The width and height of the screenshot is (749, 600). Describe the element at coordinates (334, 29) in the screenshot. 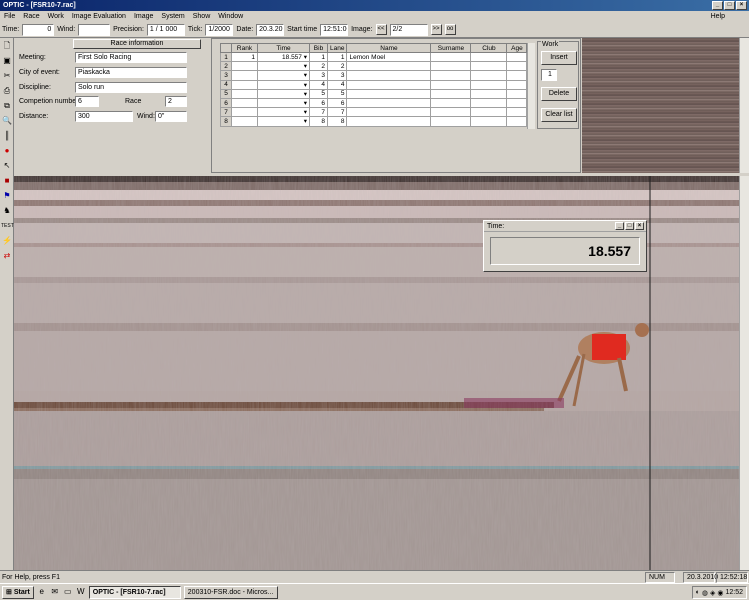

I see `start-time-field: 12:51:06` at that location.